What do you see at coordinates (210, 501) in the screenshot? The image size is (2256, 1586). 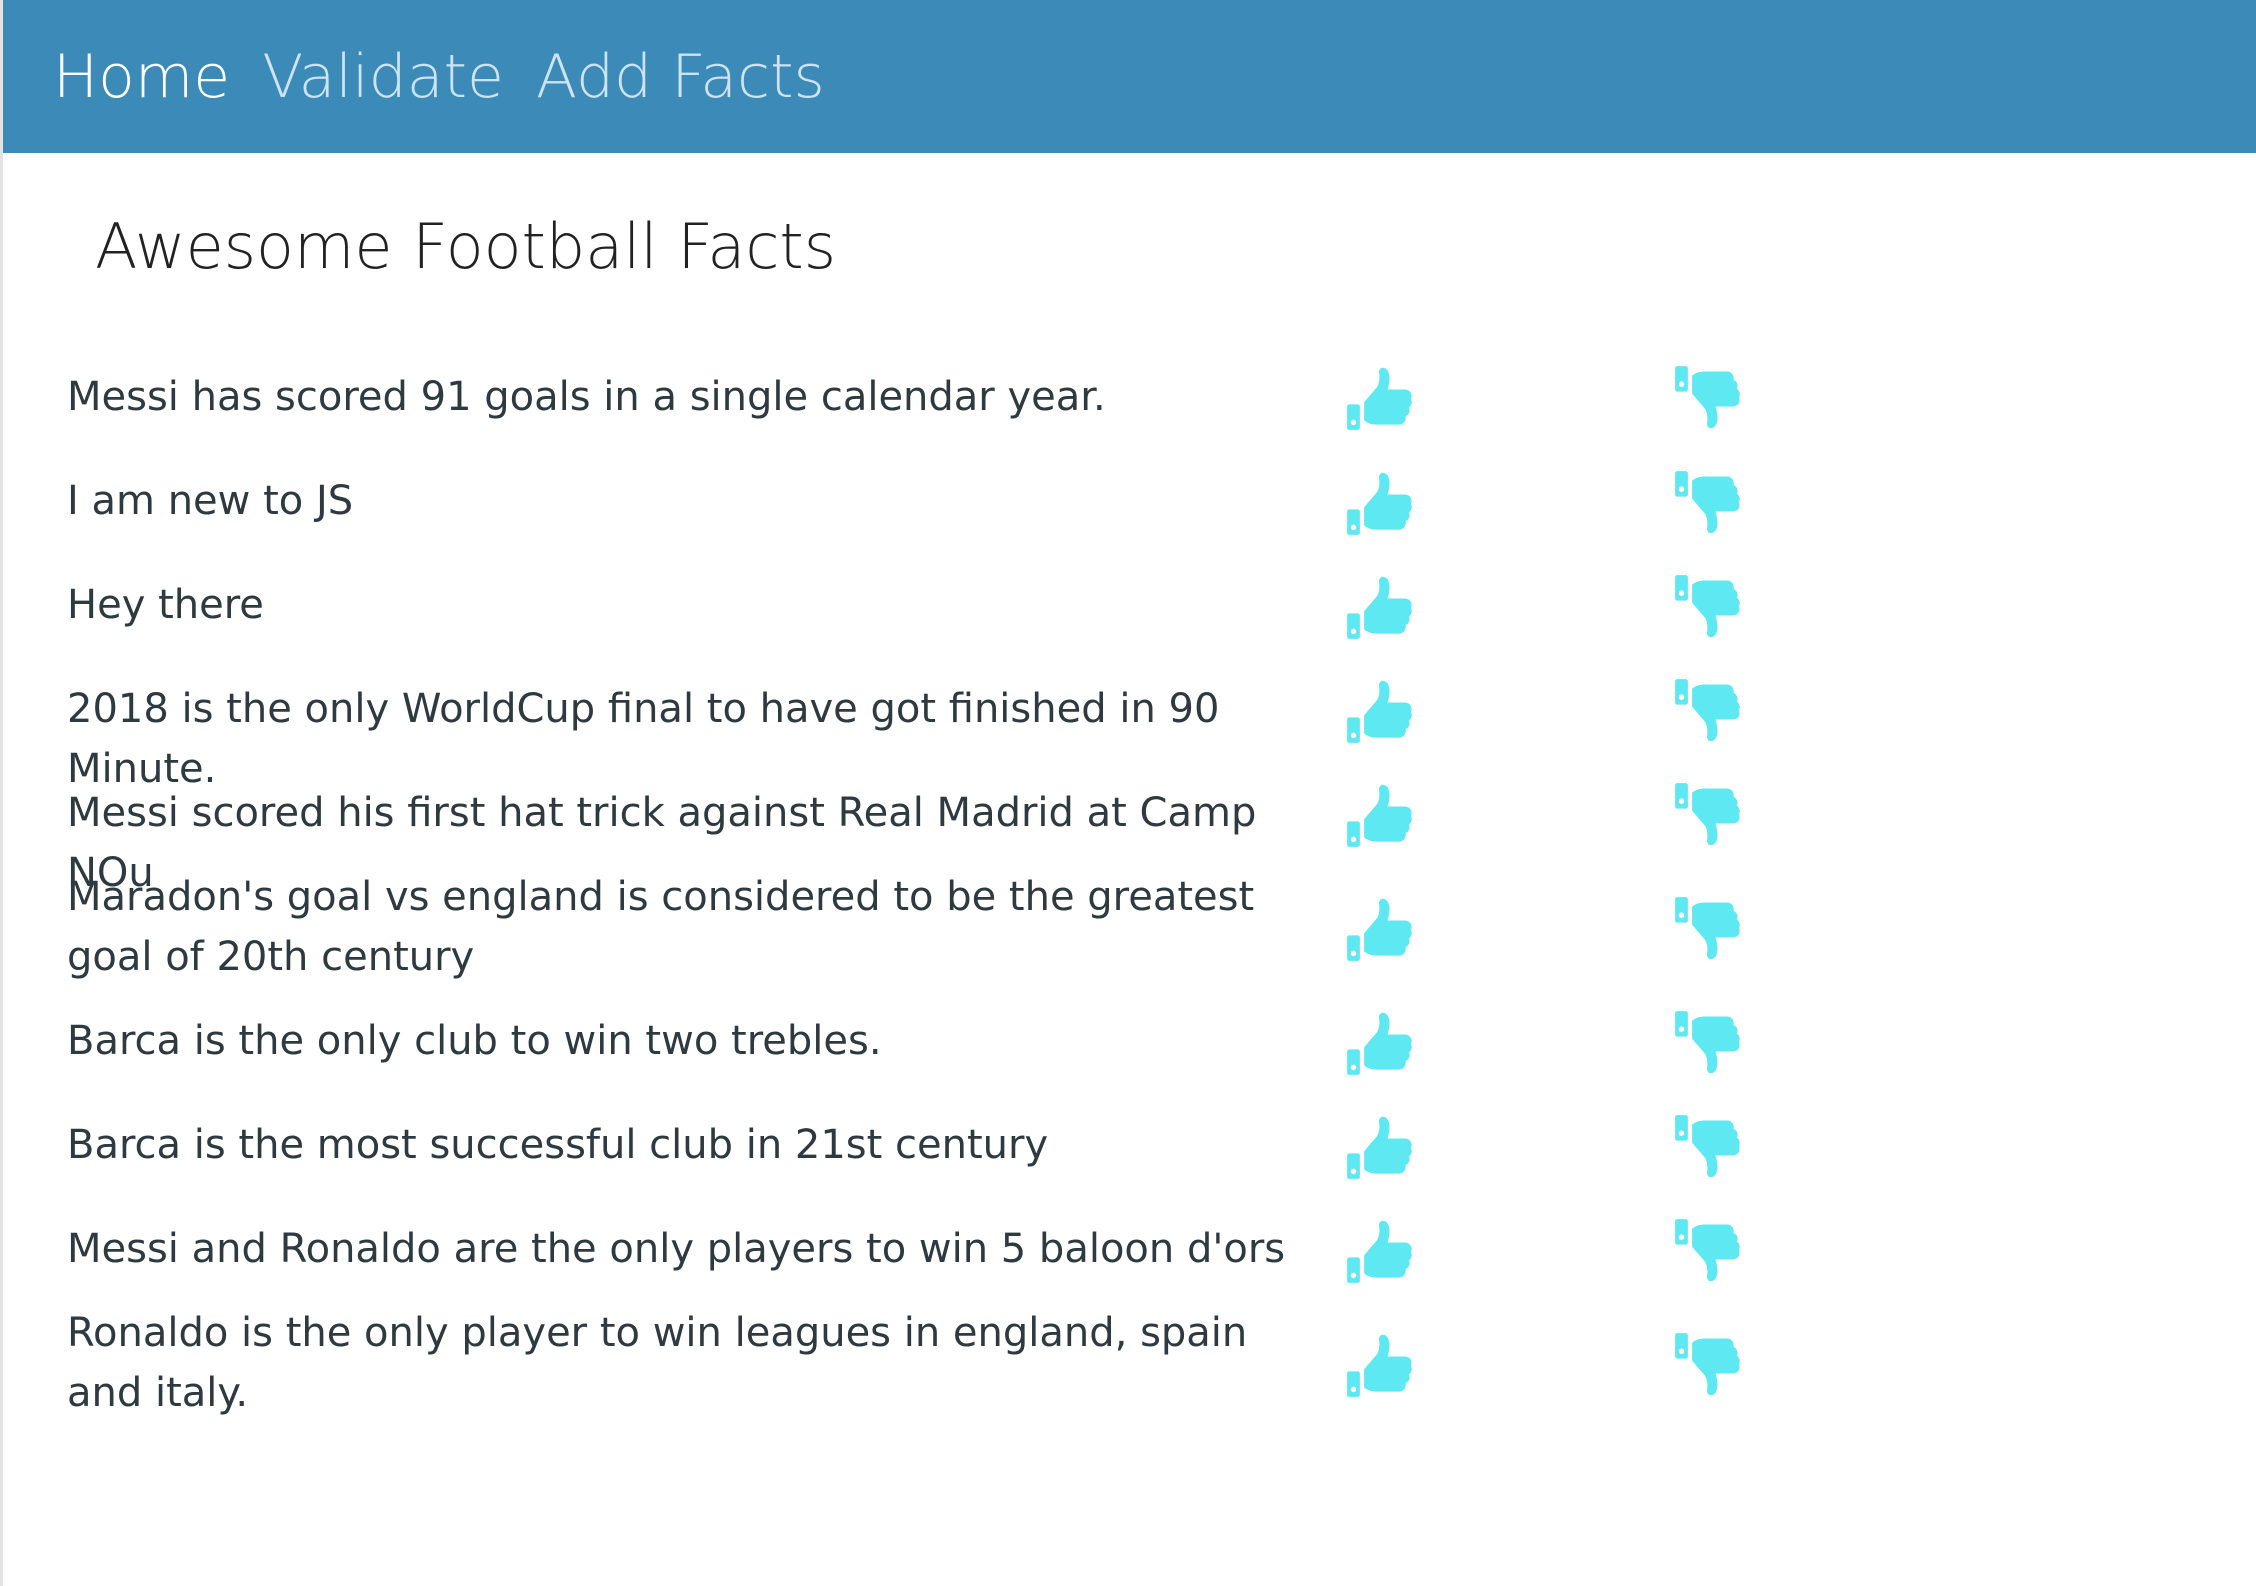 I see `fact-text: I am new to JS` at bounding box center [210, 501].